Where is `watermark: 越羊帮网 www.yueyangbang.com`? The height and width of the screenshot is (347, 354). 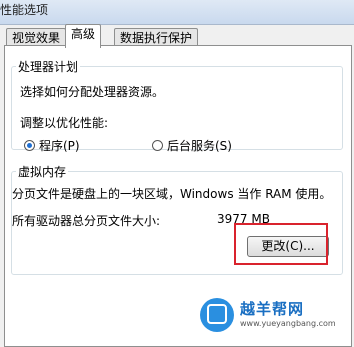 watermark: 越羊帮网 www.yueyangbang.com is located at coordinates (275, 316).